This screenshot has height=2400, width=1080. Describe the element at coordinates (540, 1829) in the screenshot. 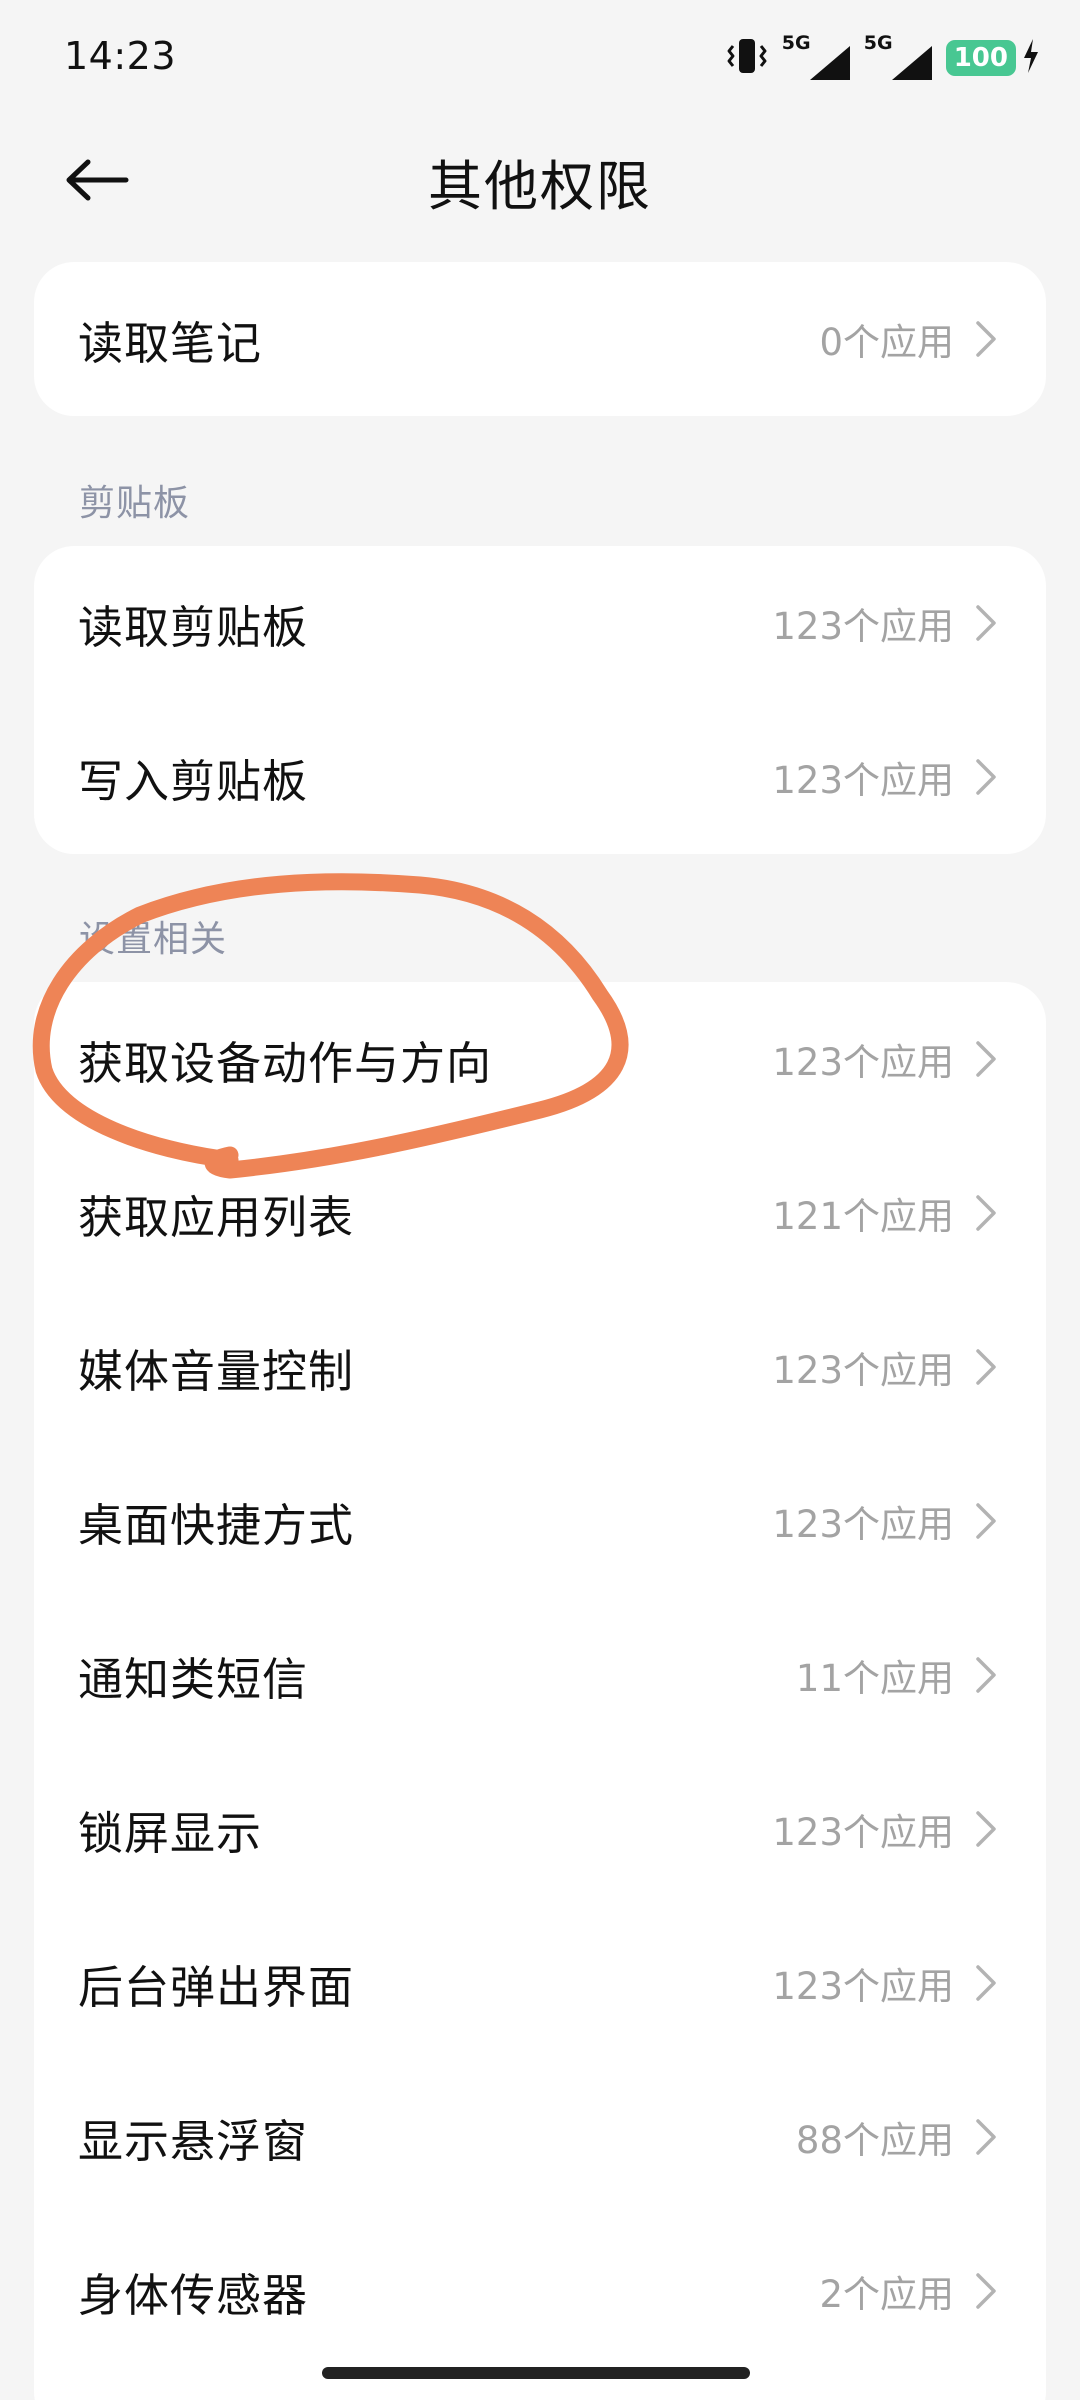

I see `permission-row-lock-screen: 锁屏显示 123个应用` at that location.